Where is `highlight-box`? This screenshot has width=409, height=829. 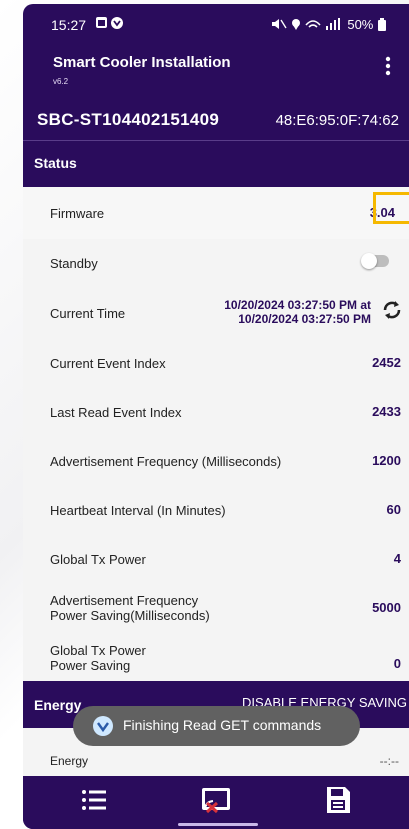 highlight-box is located at coordinates (391, 208).